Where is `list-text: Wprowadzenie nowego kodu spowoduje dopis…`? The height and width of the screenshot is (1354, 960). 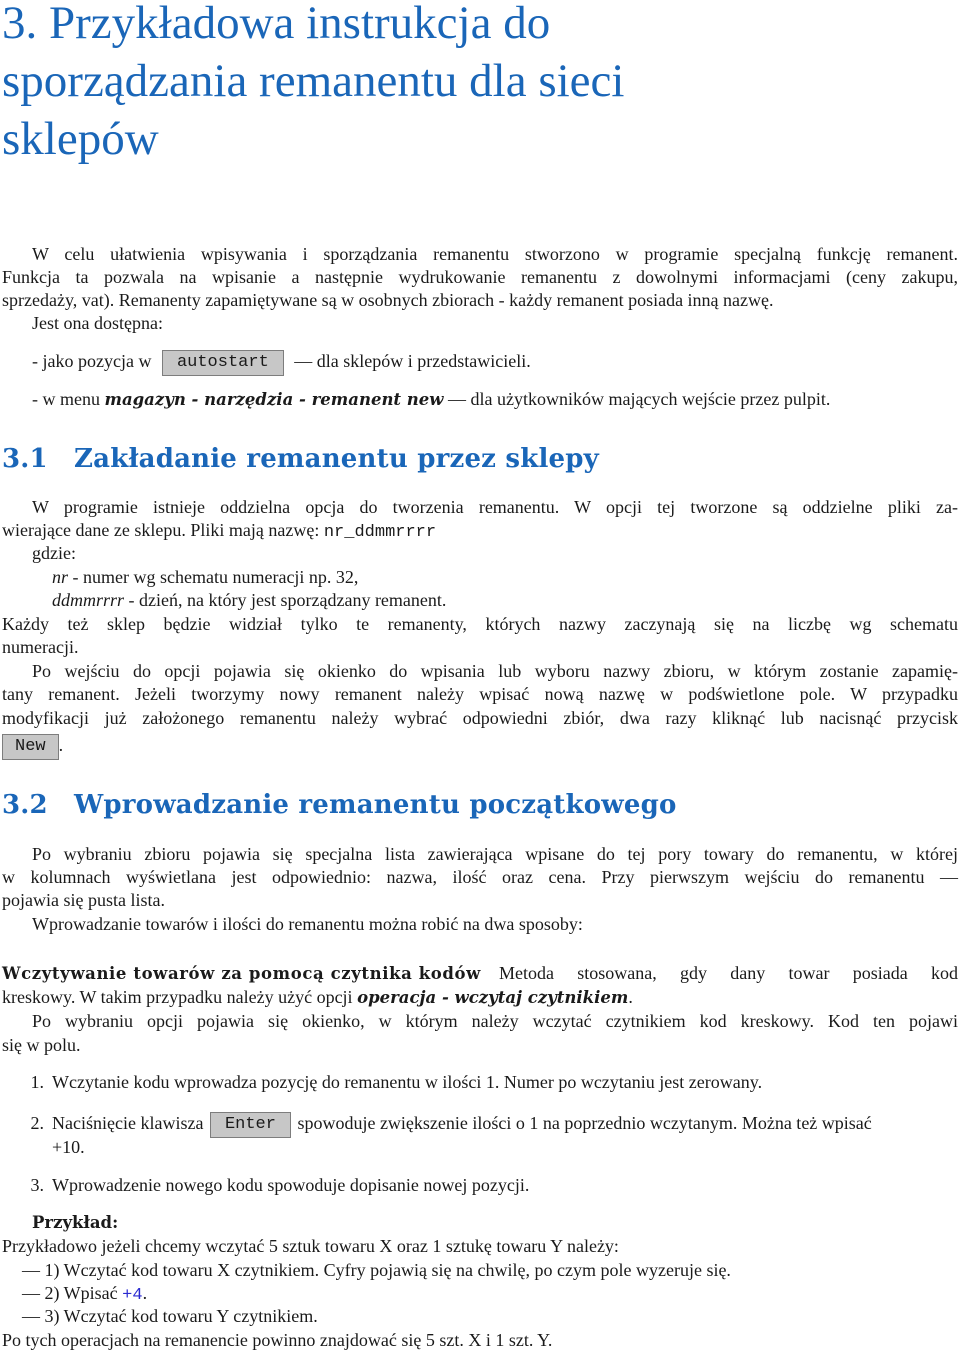
list-text: Wprowadzenie nowego kodu spowoduje dopis… is located at coordinates (291, 1185).